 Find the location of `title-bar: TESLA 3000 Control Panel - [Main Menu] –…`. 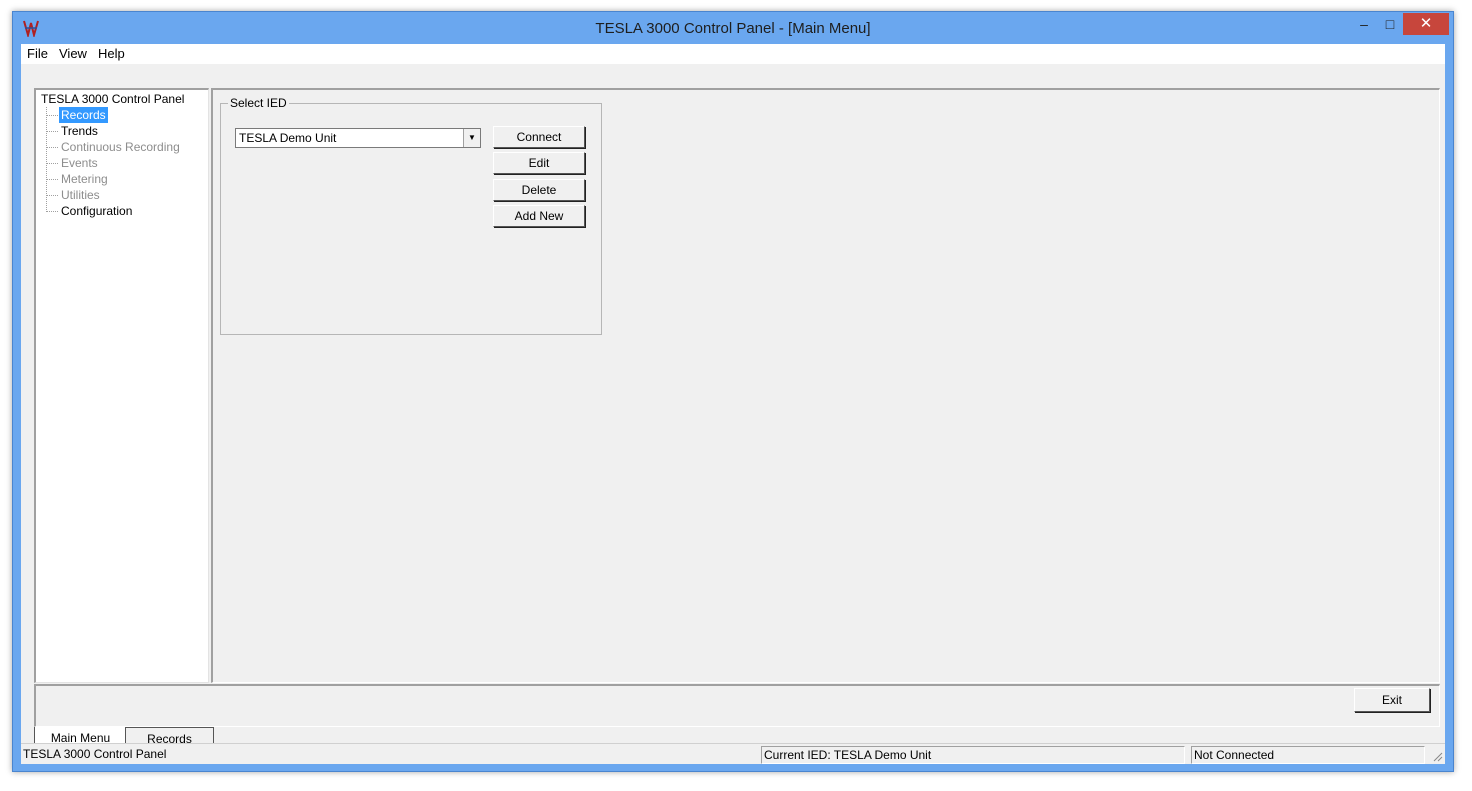

title-bar: TESLA 3000 Control Panel - [Main Menu] –… is located at coordinates (733, 28).